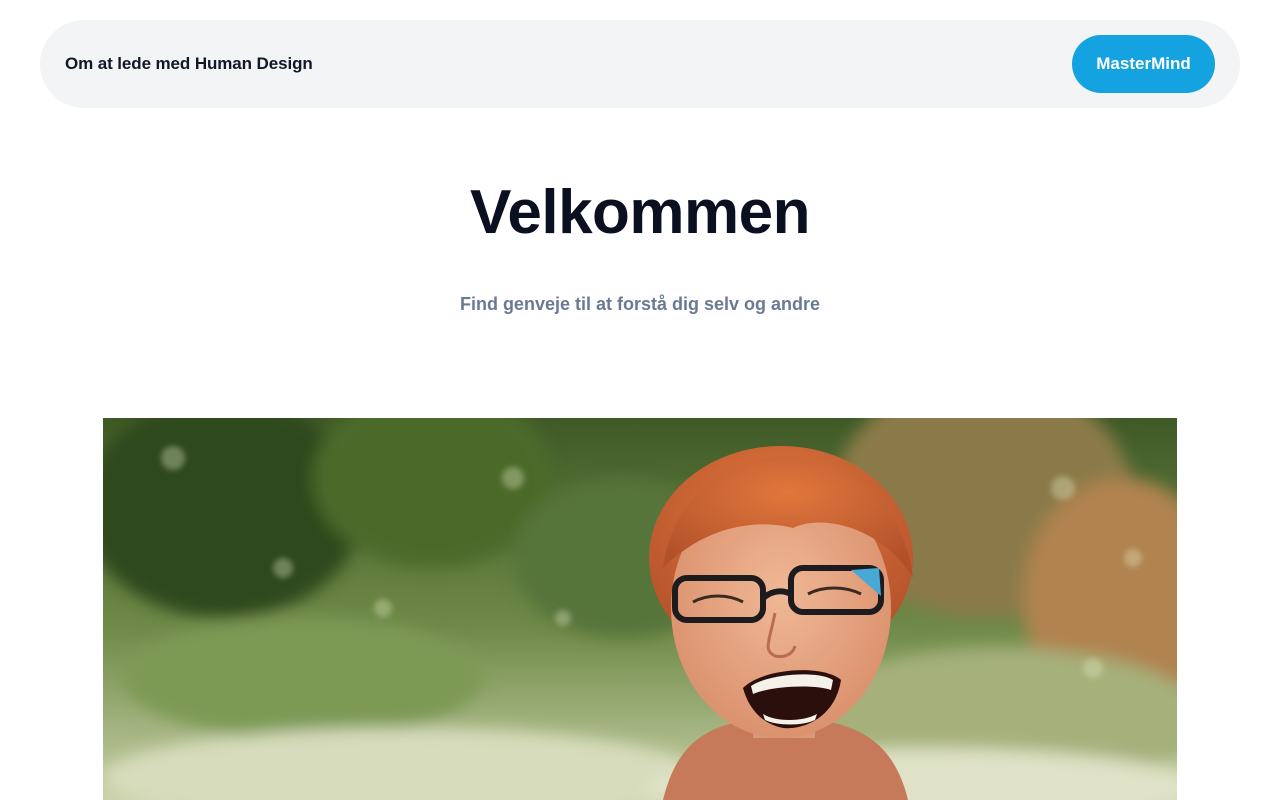 The height and width of the screenshot is (800, 1280). What do you see at coordinates (189, 64) in the screenshot?
I see `site-title-link: Om at lede med Human Design` at bounding box center [189, 64].